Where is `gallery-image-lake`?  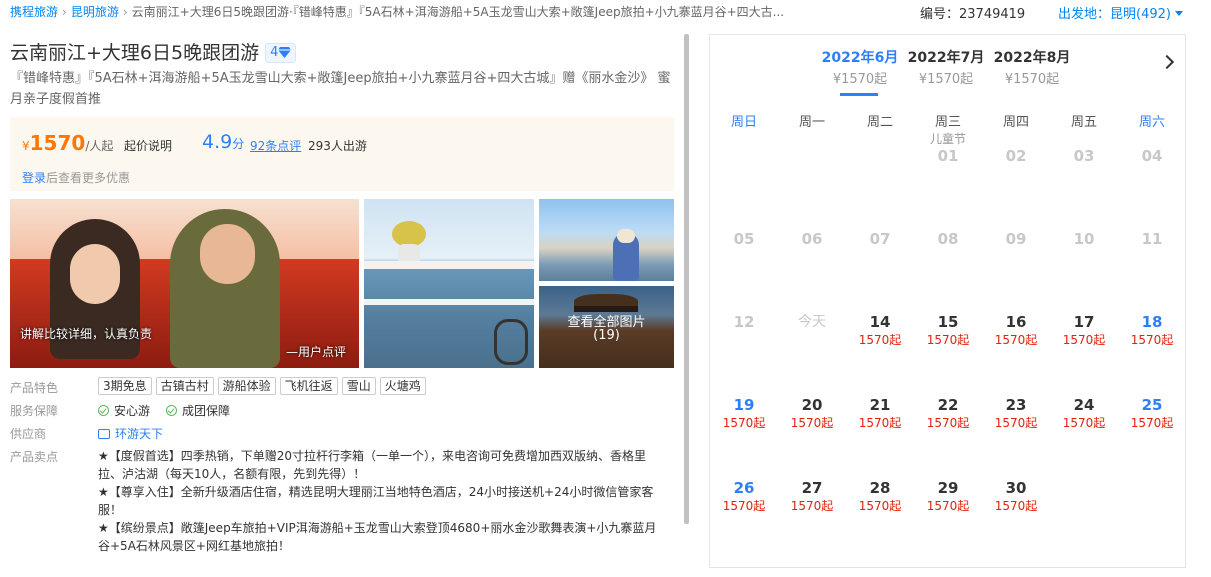
gallery-image-lake is located at coordinates (449, 283).